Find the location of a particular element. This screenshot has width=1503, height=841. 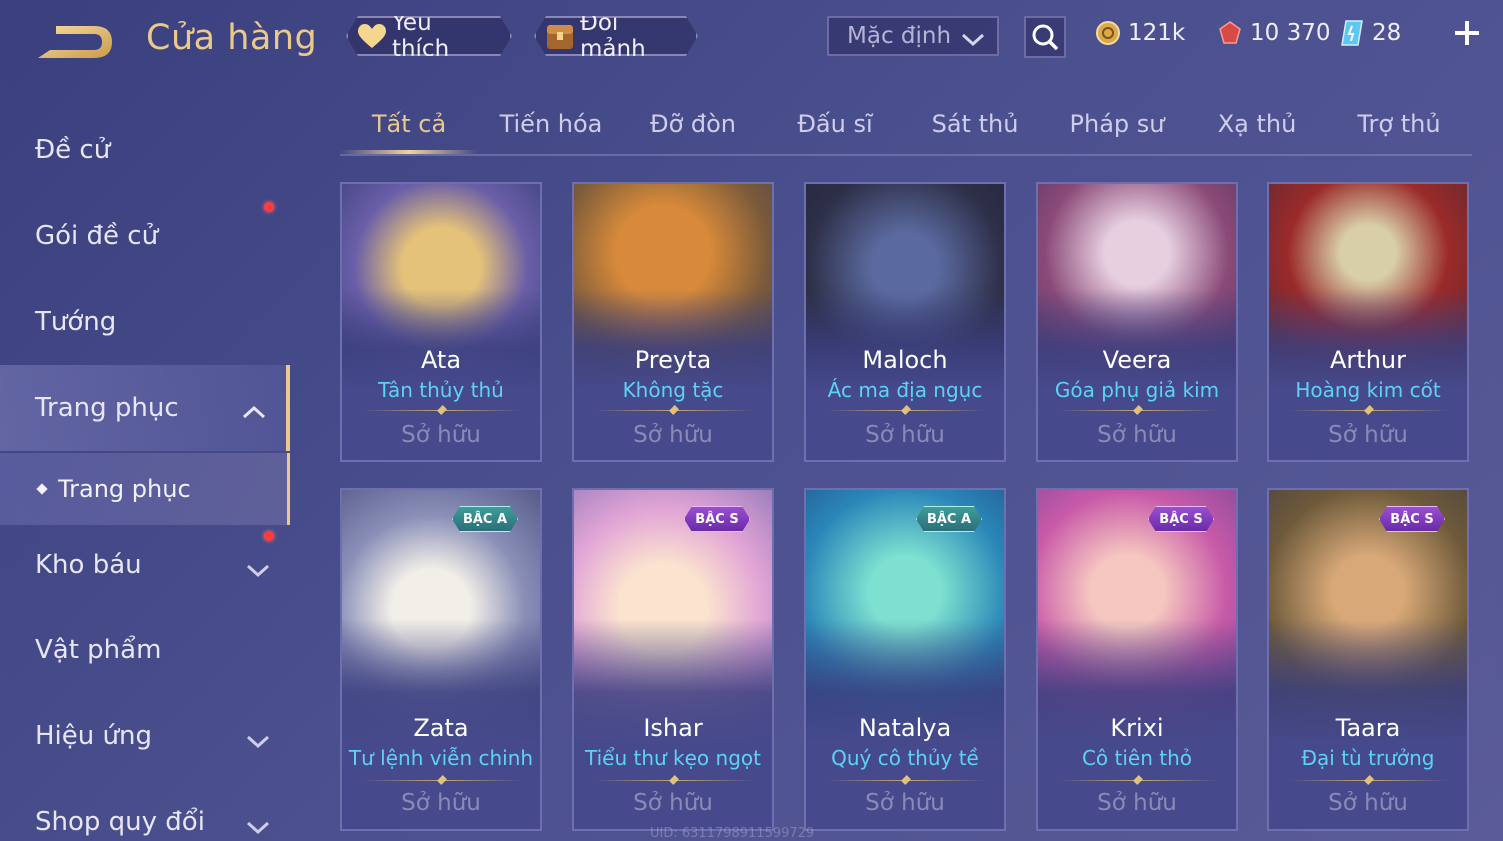

skin-name: Tư lệnh viễn chinh is located at coordinates (441, 758).